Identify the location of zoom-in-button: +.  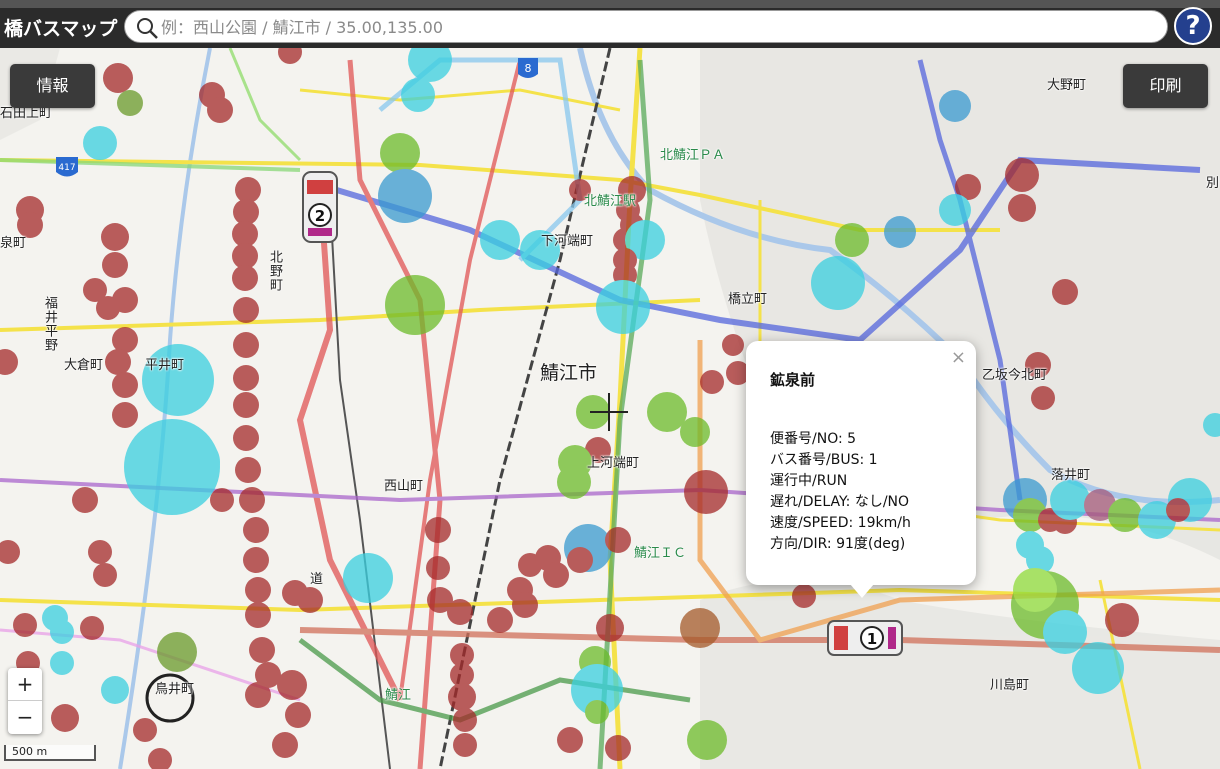
(25, 684).